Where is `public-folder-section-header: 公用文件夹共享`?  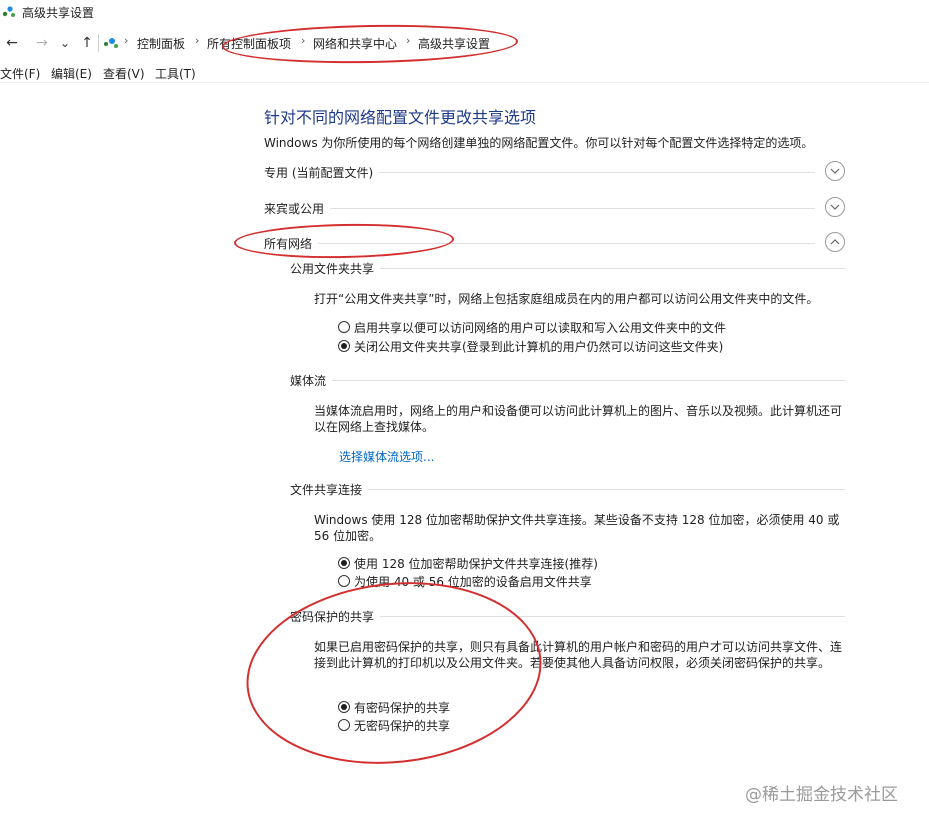
public-folder-section-header: 公用文件夹共享 is located at coordinates (567, 268).